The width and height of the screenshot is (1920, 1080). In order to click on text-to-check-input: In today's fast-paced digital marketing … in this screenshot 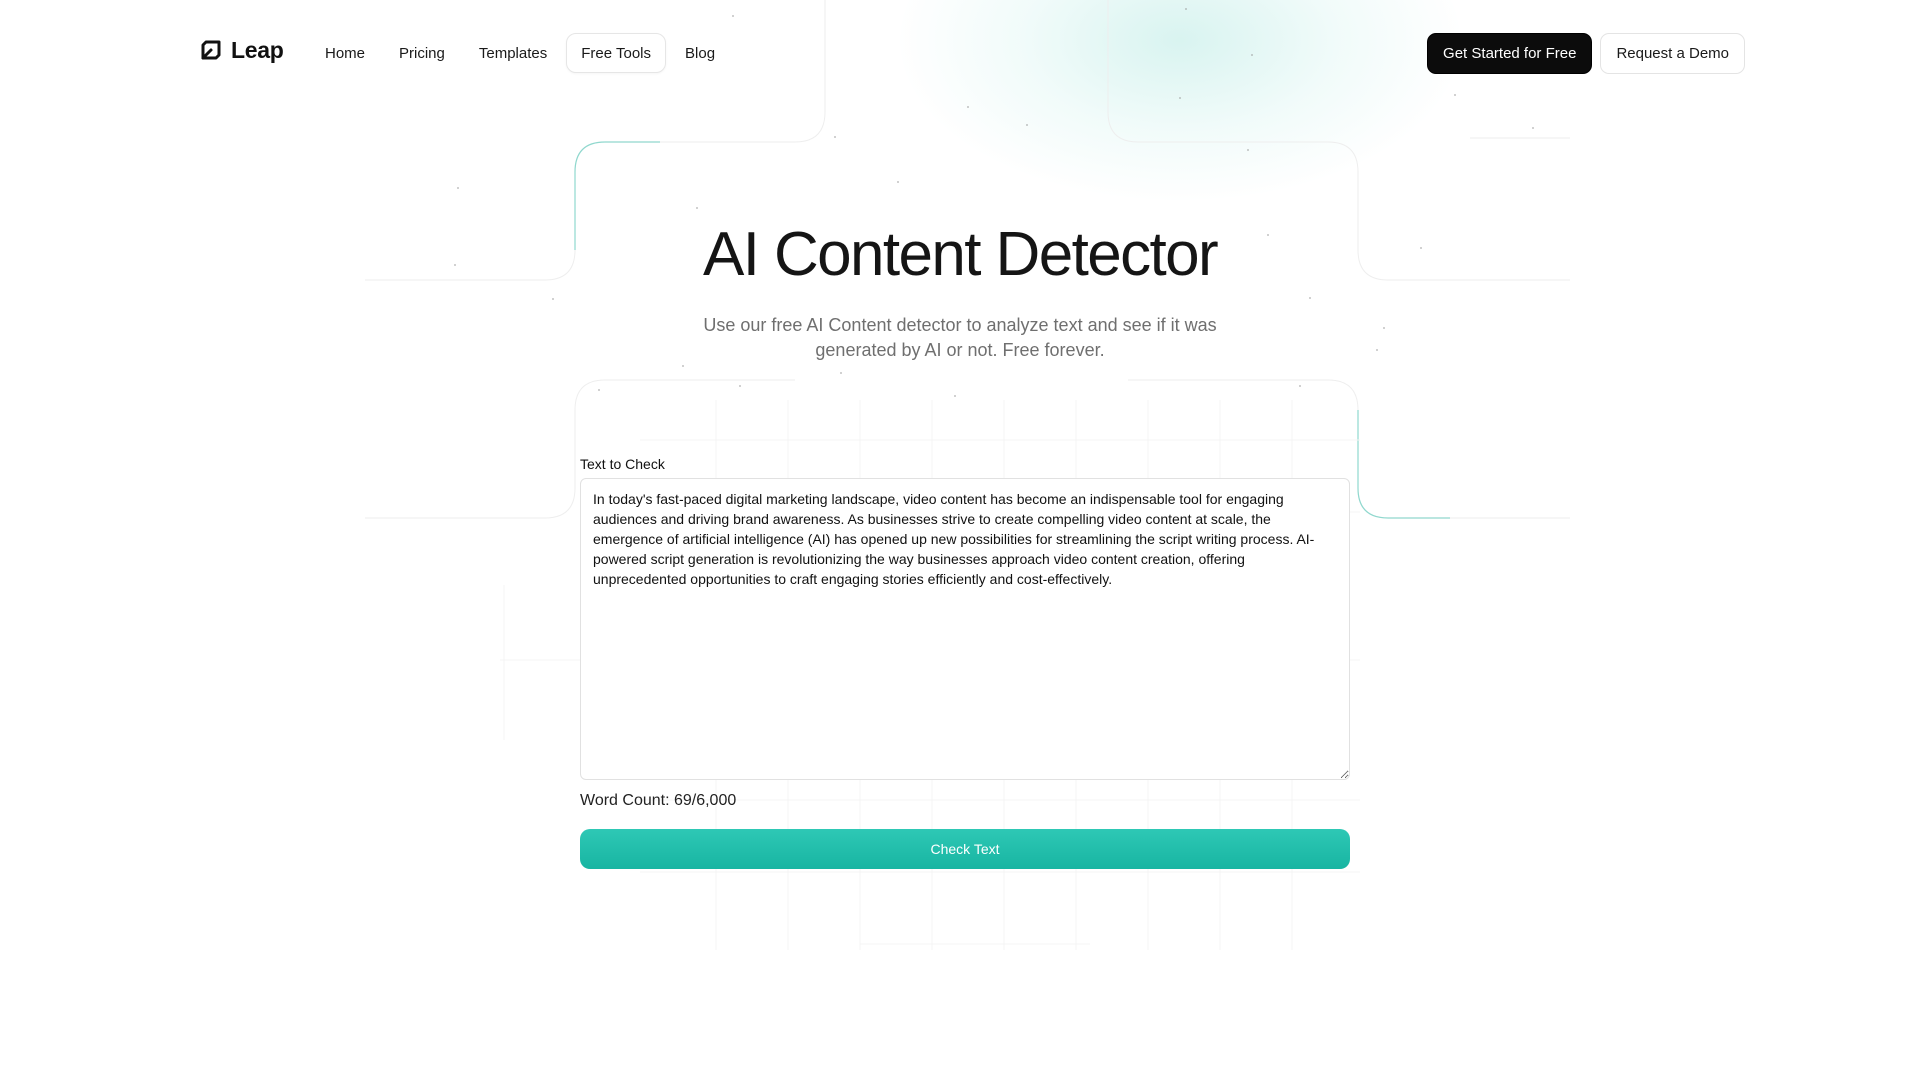, I will do `click(965, 629)`.